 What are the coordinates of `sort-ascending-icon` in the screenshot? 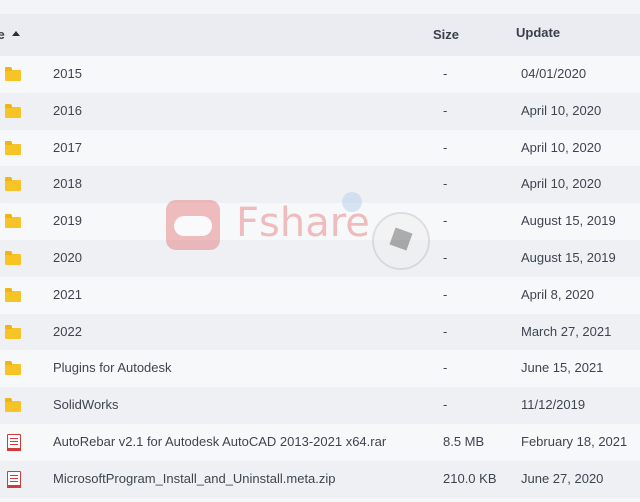 It's located at (15, 34).